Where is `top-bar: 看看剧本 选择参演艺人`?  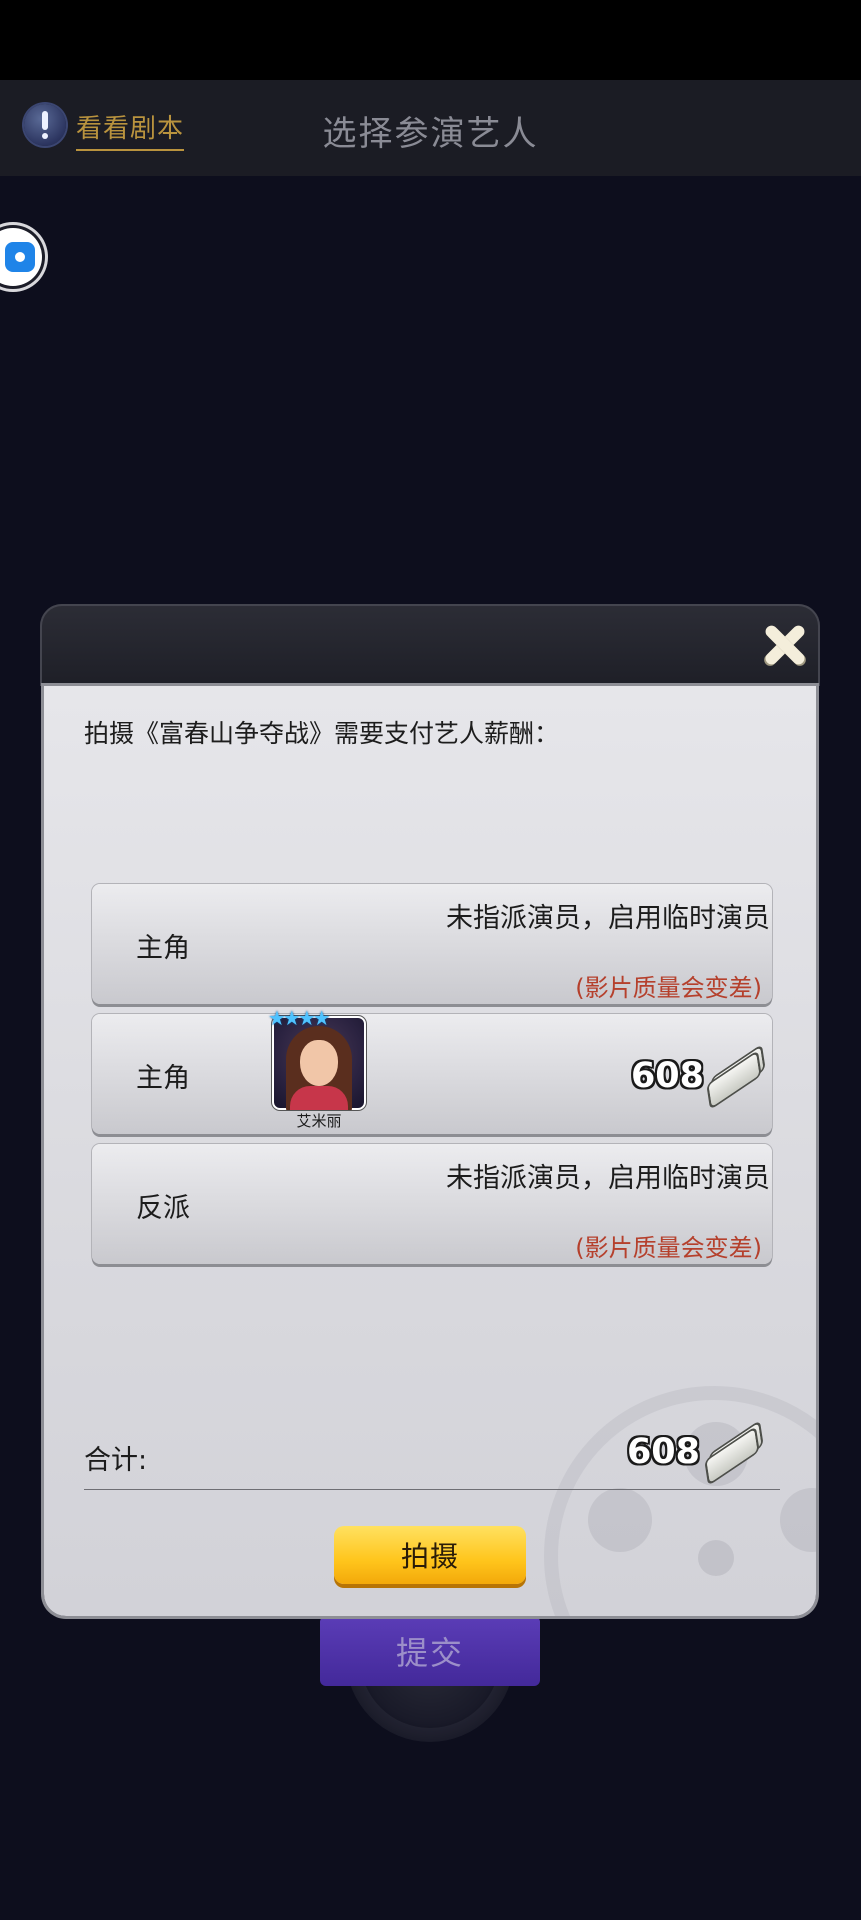 top-bar: 看看剧本 选择参演艺人 is located at coordinates (430, 128).